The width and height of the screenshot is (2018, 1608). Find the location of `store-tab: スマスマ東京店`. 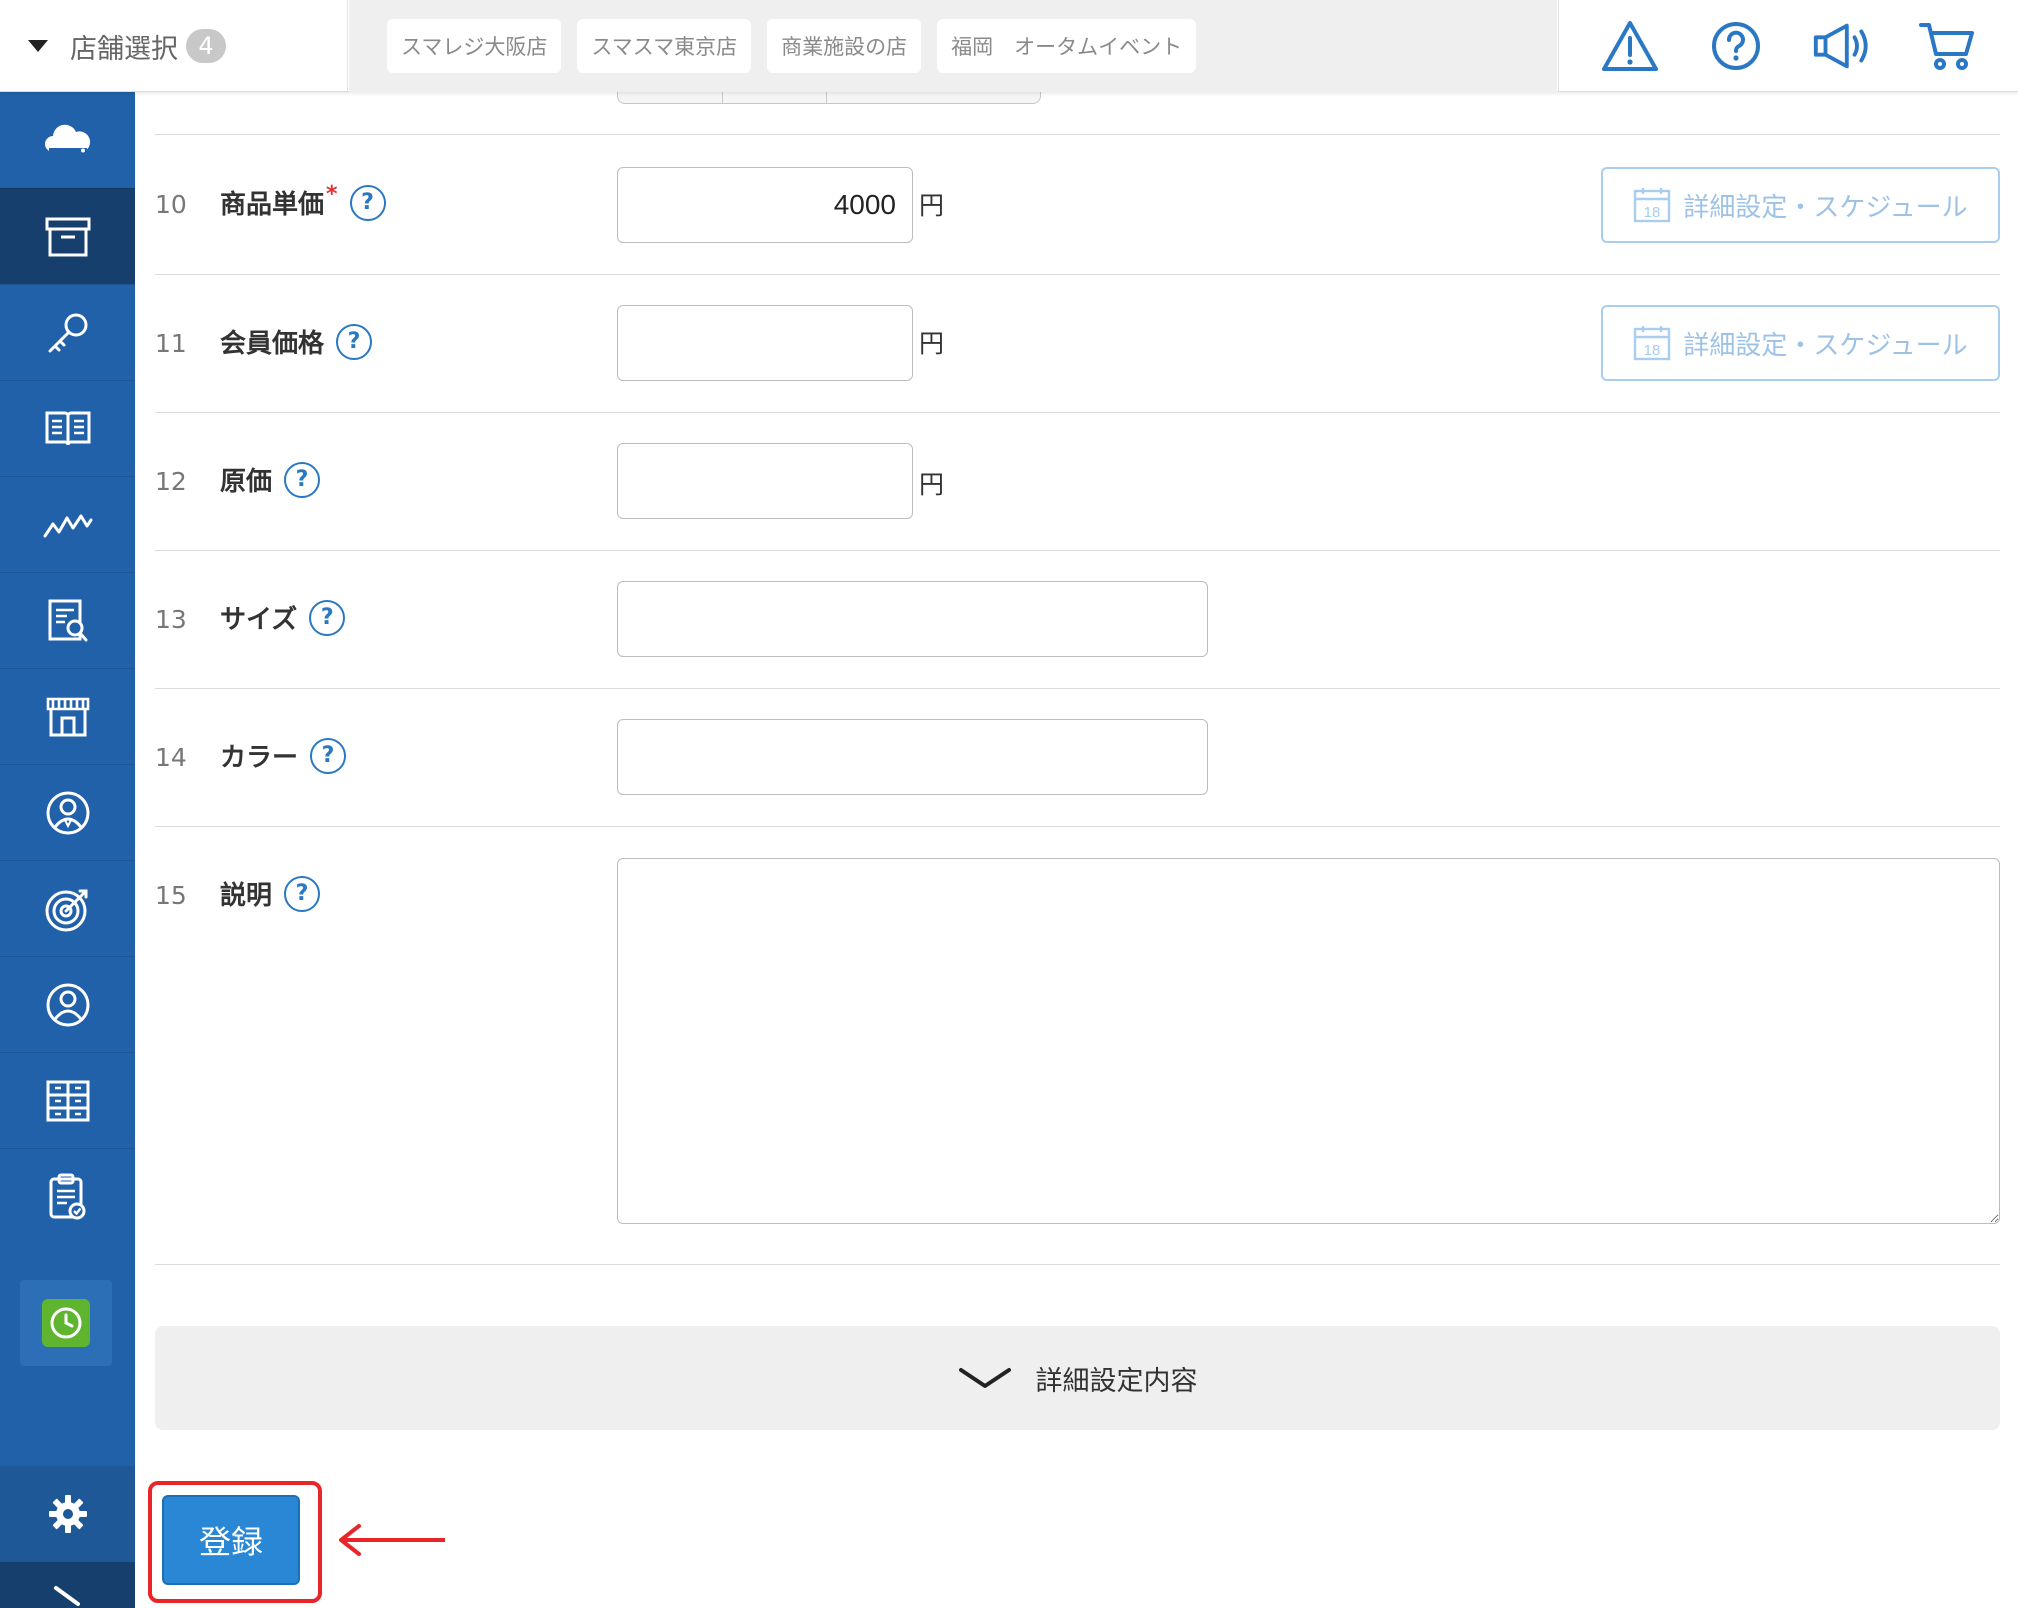

store-tab: スマスマ東京店 is located at coordinates (664, 46).